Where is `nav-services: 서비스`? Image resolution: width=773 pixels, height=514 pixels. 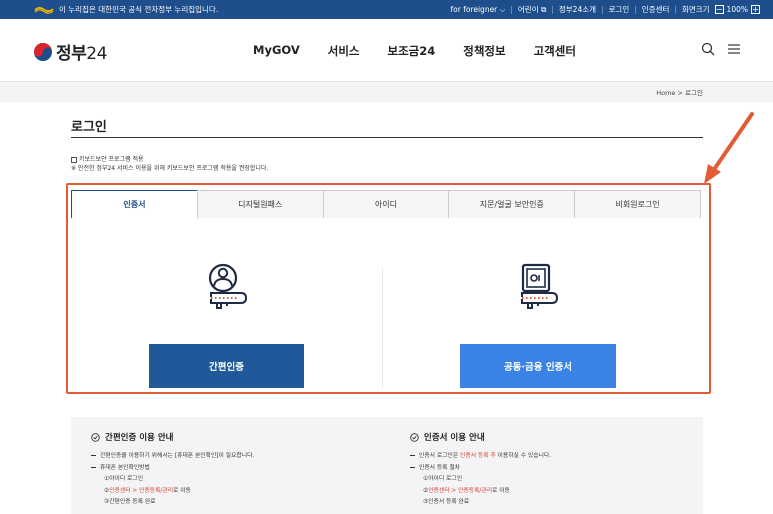 nav-services: 서비스 is located at coordinates (344, 51).